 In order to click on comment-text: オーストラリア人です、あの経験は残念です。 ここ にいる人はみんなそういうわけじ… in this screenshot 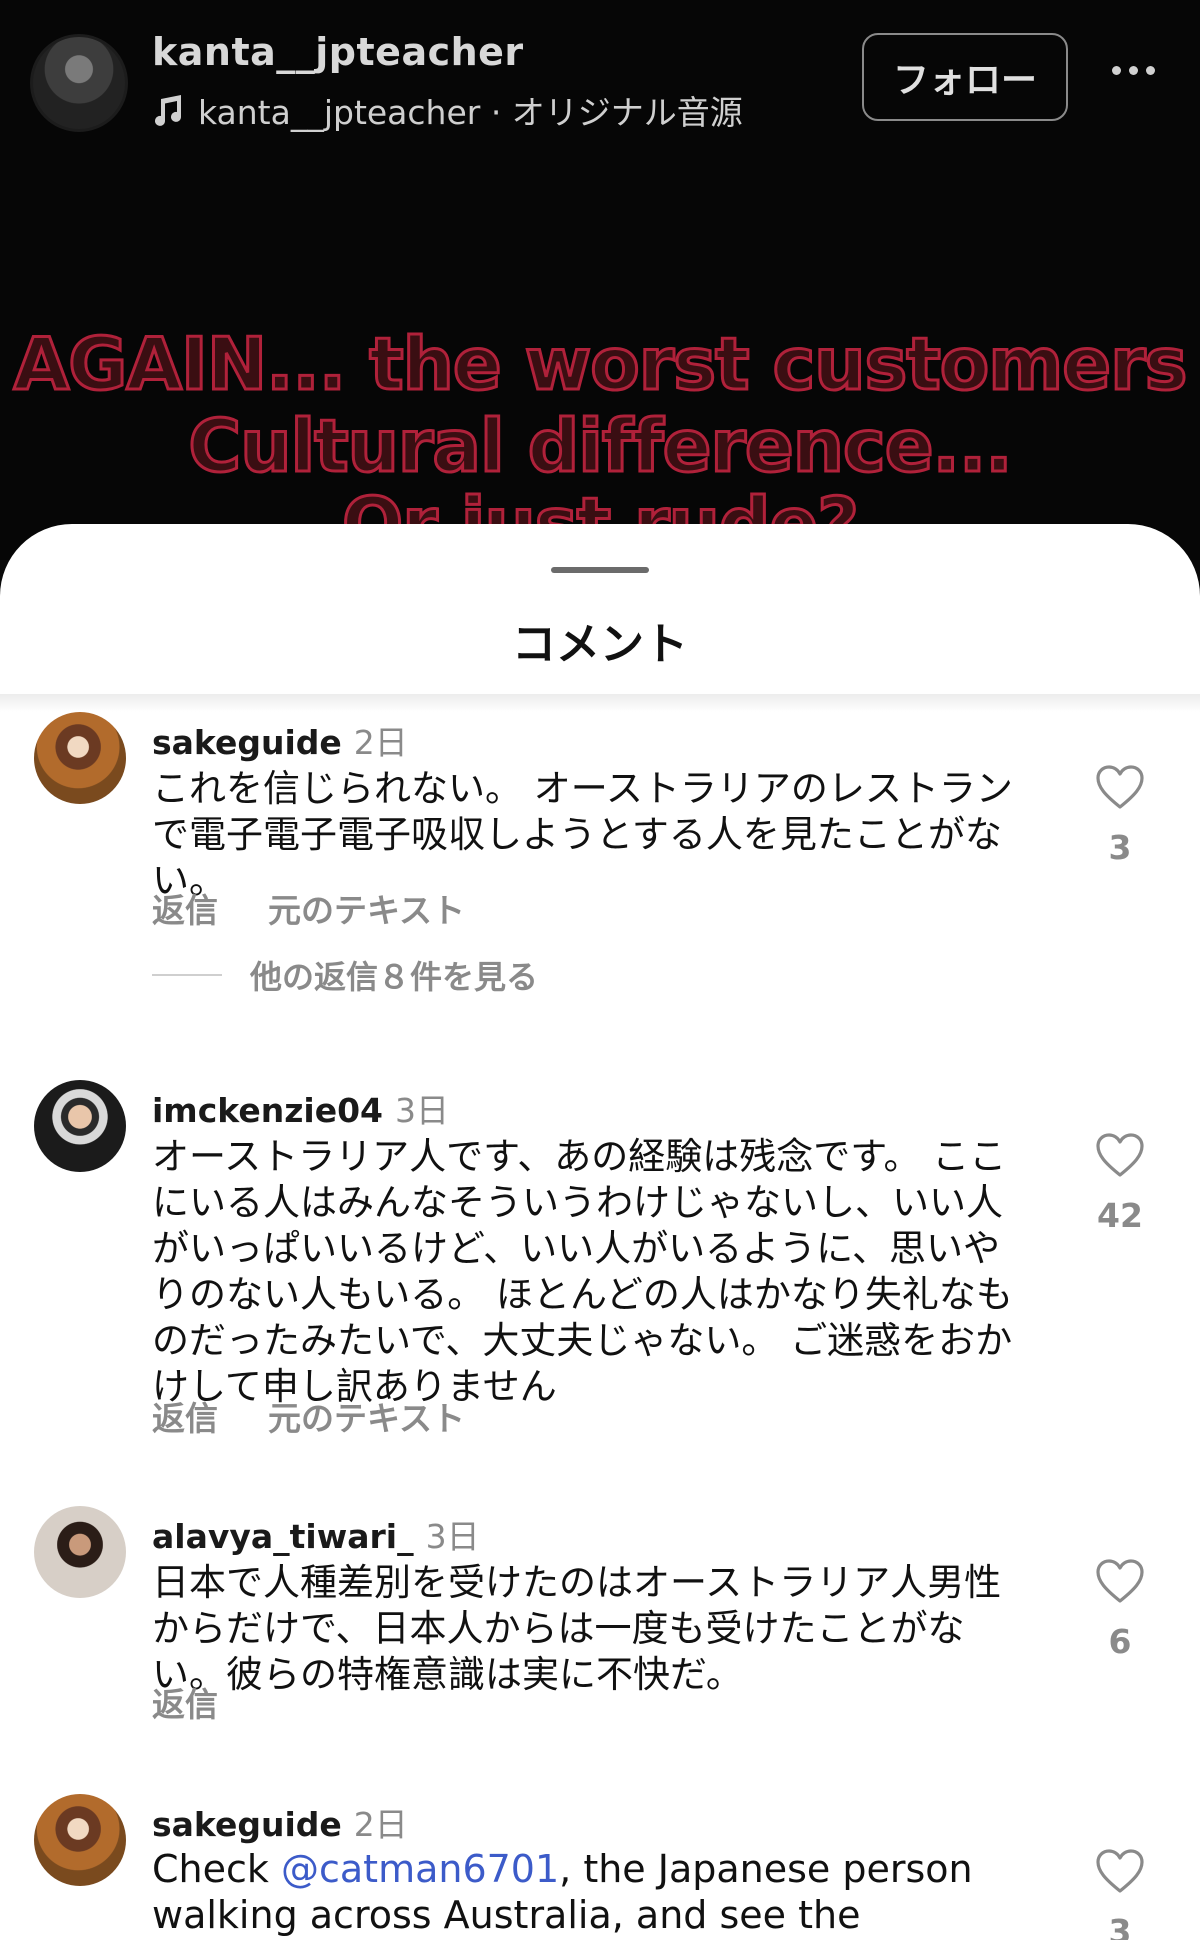, I will do `click(582, 1271)`.